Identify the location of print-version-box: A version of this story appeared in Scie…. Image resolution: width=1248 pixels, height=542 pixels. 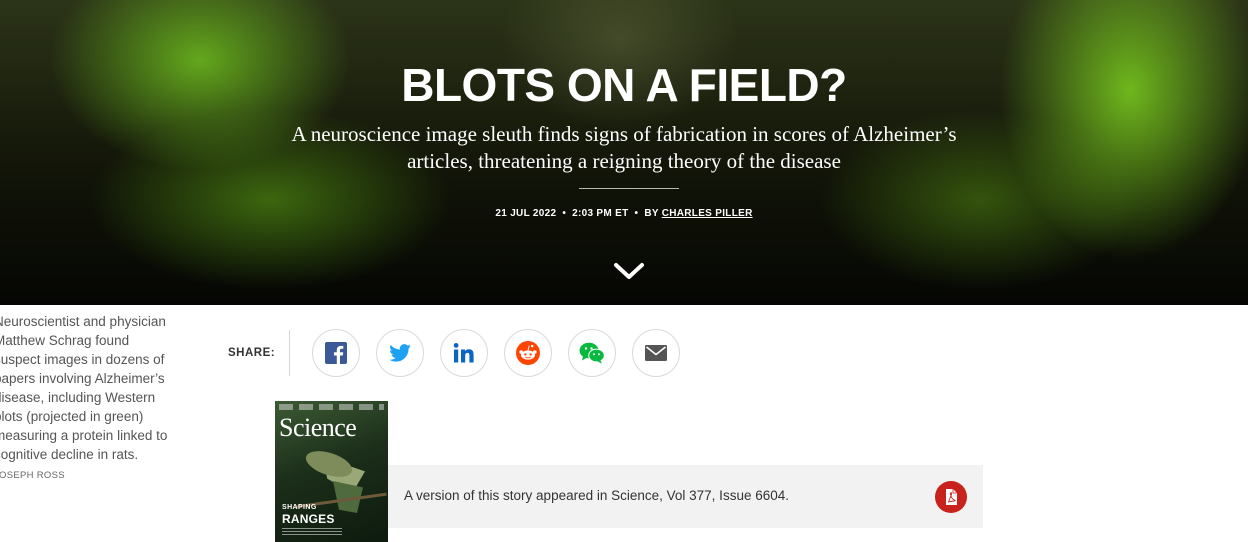
(685, 496).